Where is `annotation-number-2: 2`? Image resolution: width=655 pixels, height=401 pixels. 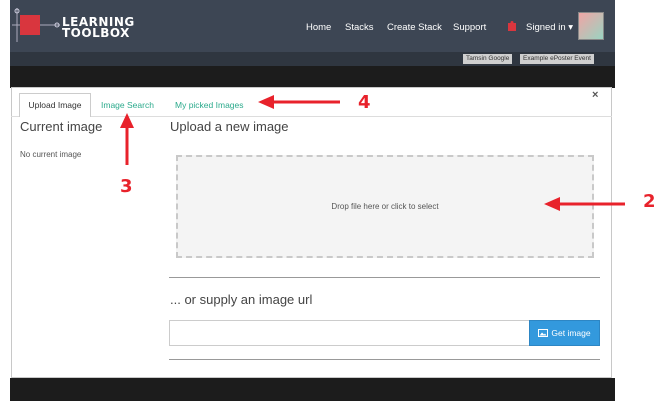
annotation-number-2: 2 is located at coordinates (649, 201).